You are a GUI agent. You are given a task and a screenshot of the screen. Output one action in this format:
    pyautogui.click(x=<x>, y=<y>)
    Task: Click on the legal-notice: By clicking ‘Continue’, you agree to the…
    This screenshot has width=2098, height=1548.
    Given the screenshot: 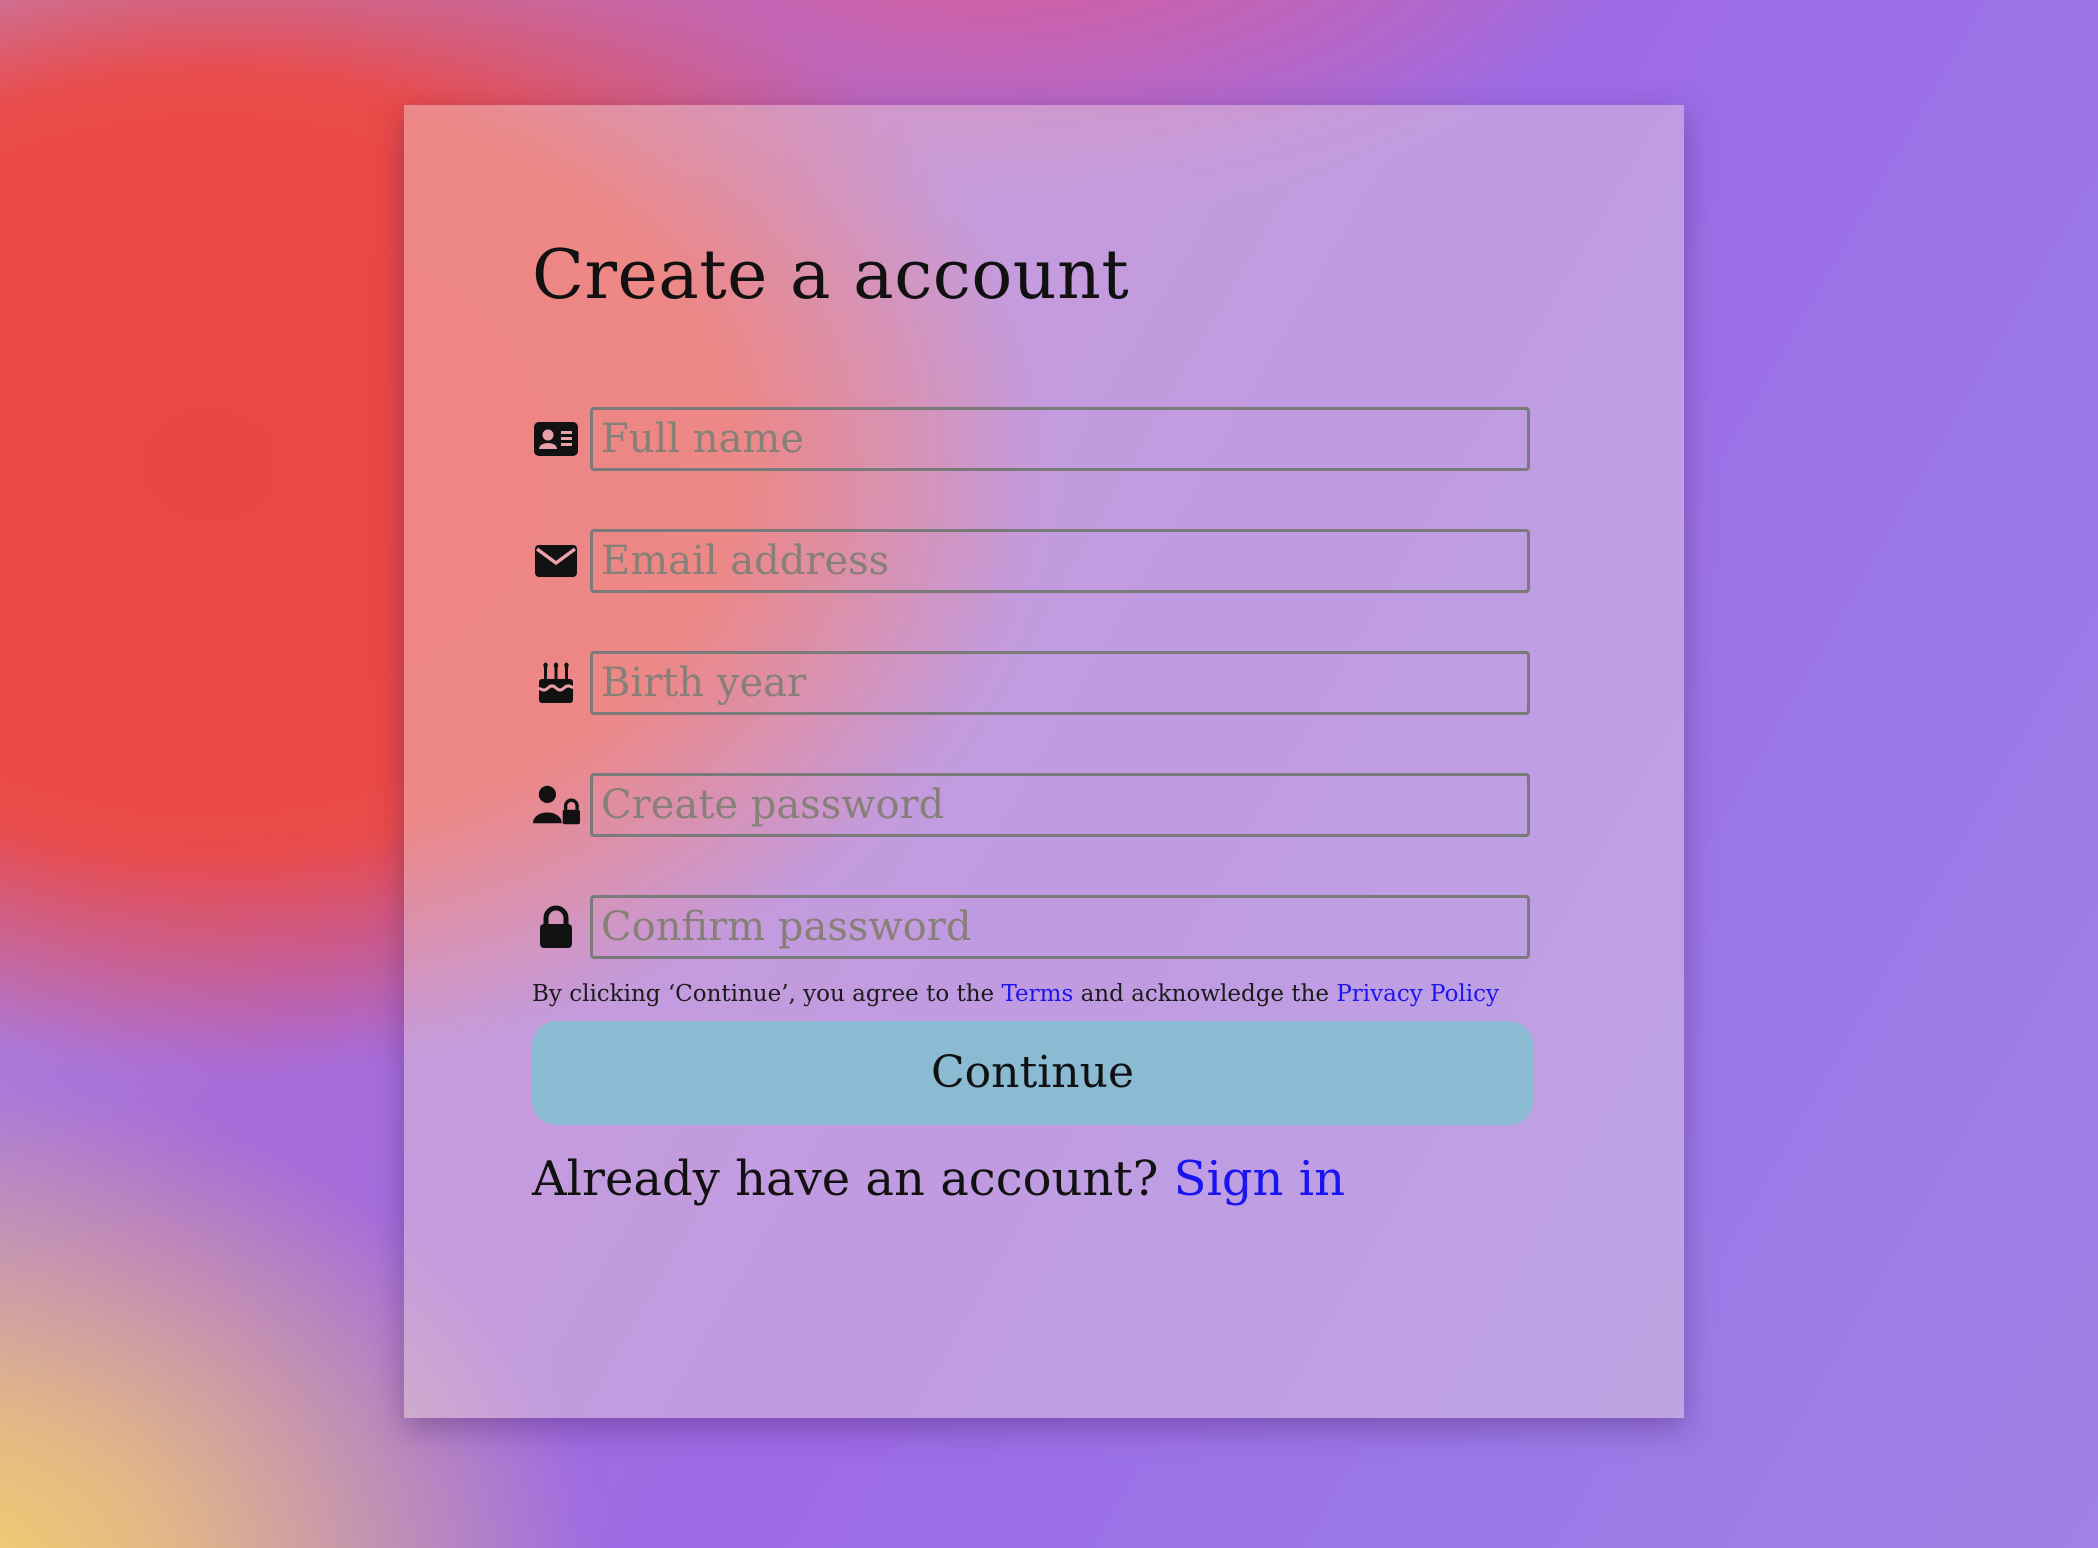 What is the action you would take?
    pyautogui.click(x=1108, y=994)
    